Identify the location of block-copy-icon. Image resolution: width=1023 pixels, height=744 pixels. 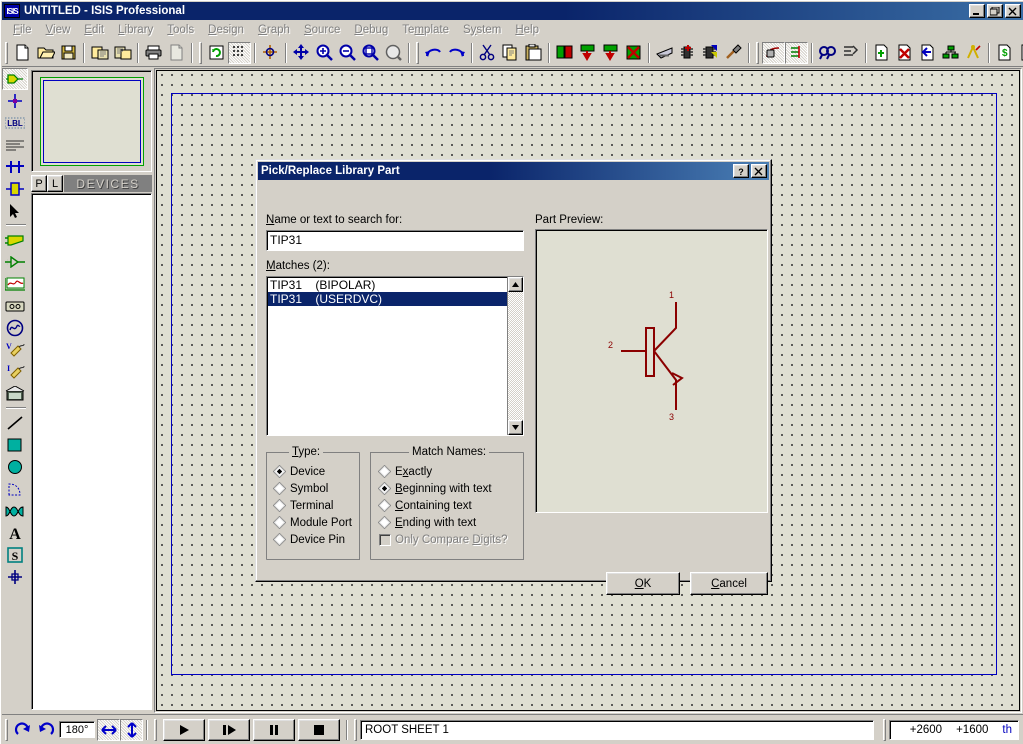
(564, 53).